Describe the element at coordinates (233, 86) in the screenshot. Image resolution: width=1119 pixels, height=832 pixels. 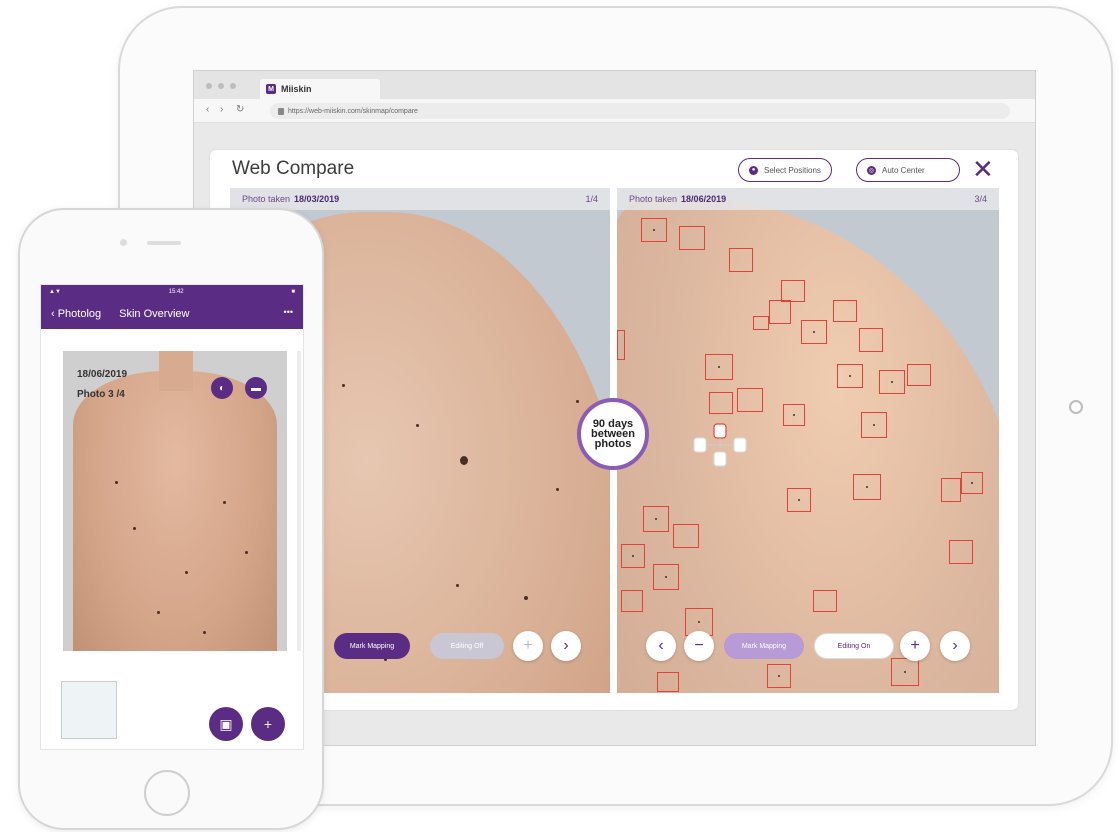
I see `window-maximize-dot` at that location.